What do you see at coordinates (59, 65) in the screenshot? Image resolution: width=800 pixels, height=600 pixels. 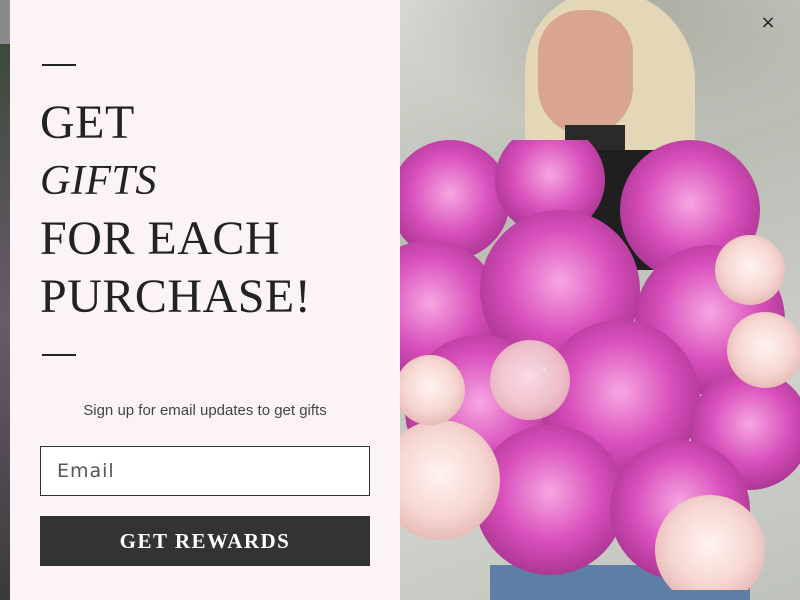 I see `top-divider` at bounding box center [59, 65].